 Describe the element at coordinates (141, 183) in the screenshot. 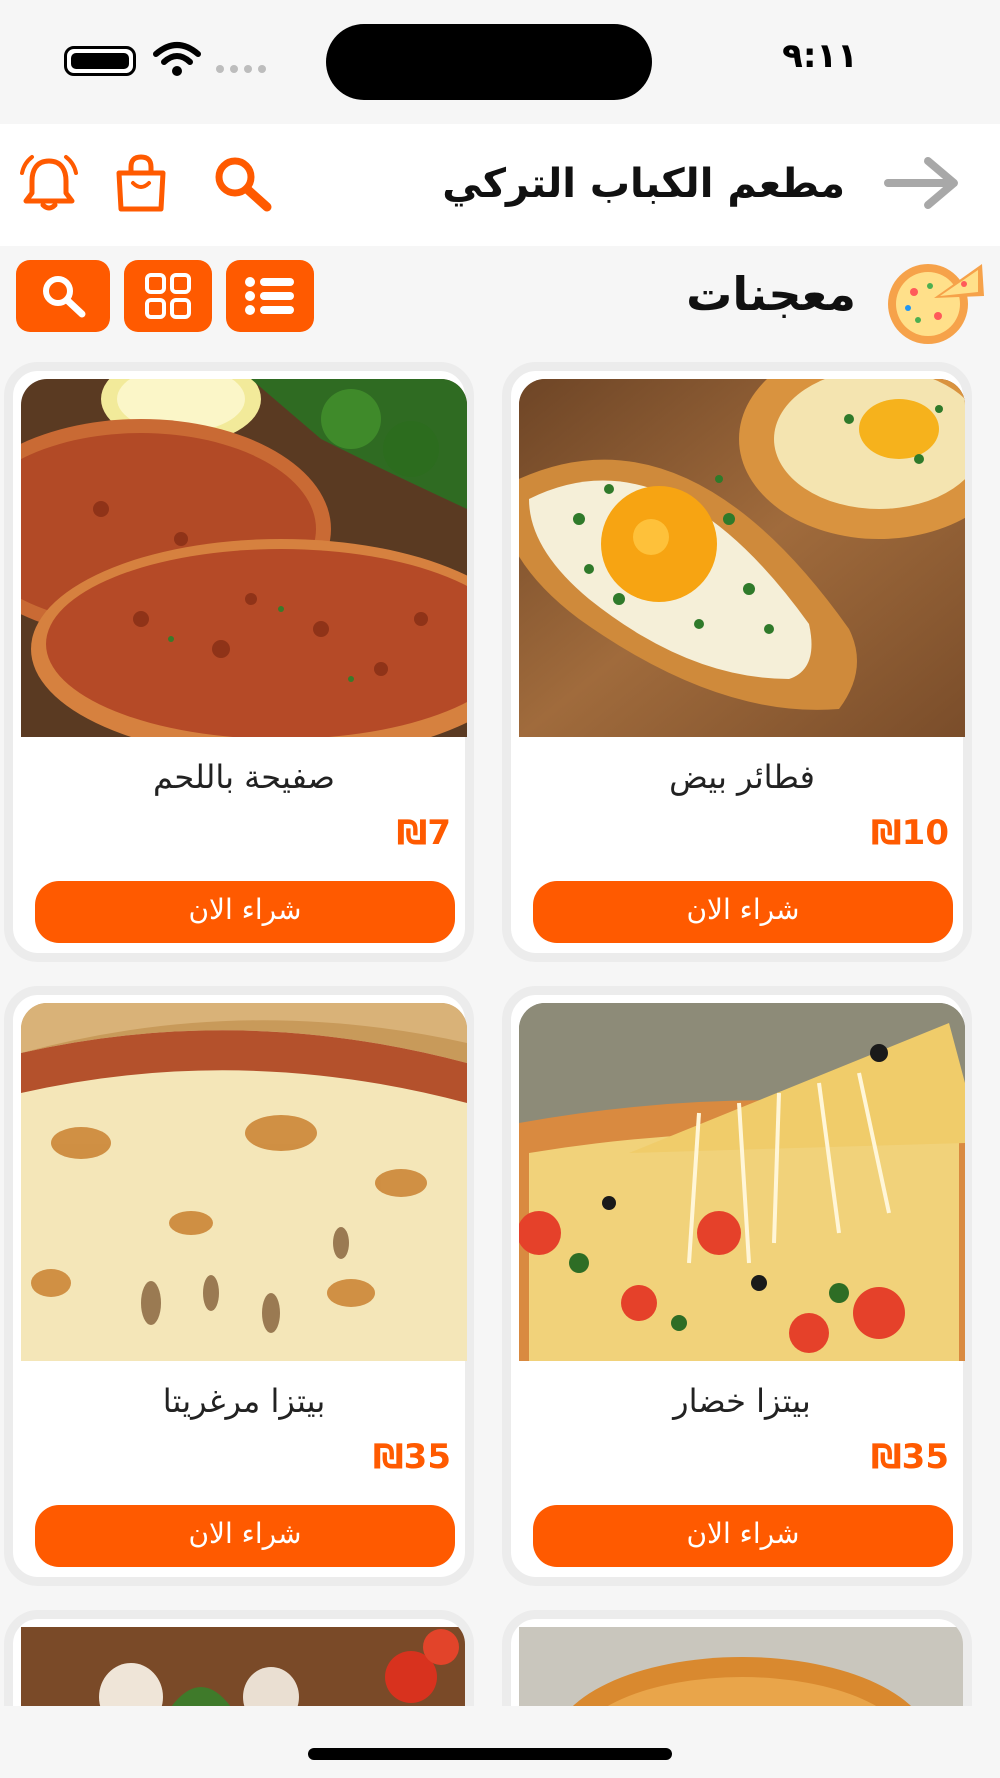

I see `shopping-bag-icon` at that location.